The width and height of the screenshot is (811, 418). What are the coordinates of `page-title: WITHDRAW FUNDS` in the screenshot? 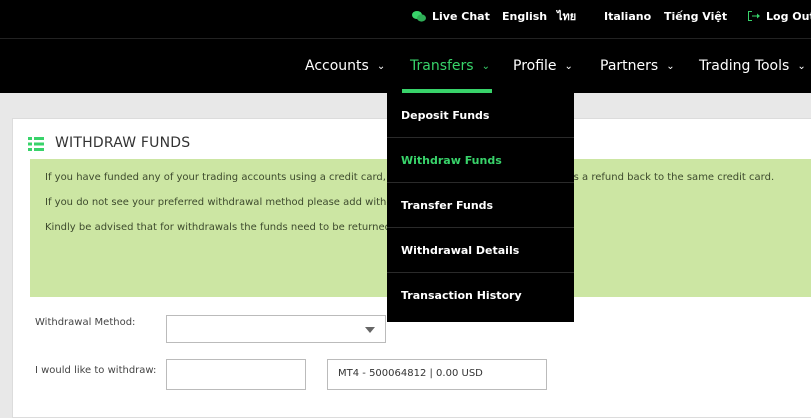 It's located at (109, 143).